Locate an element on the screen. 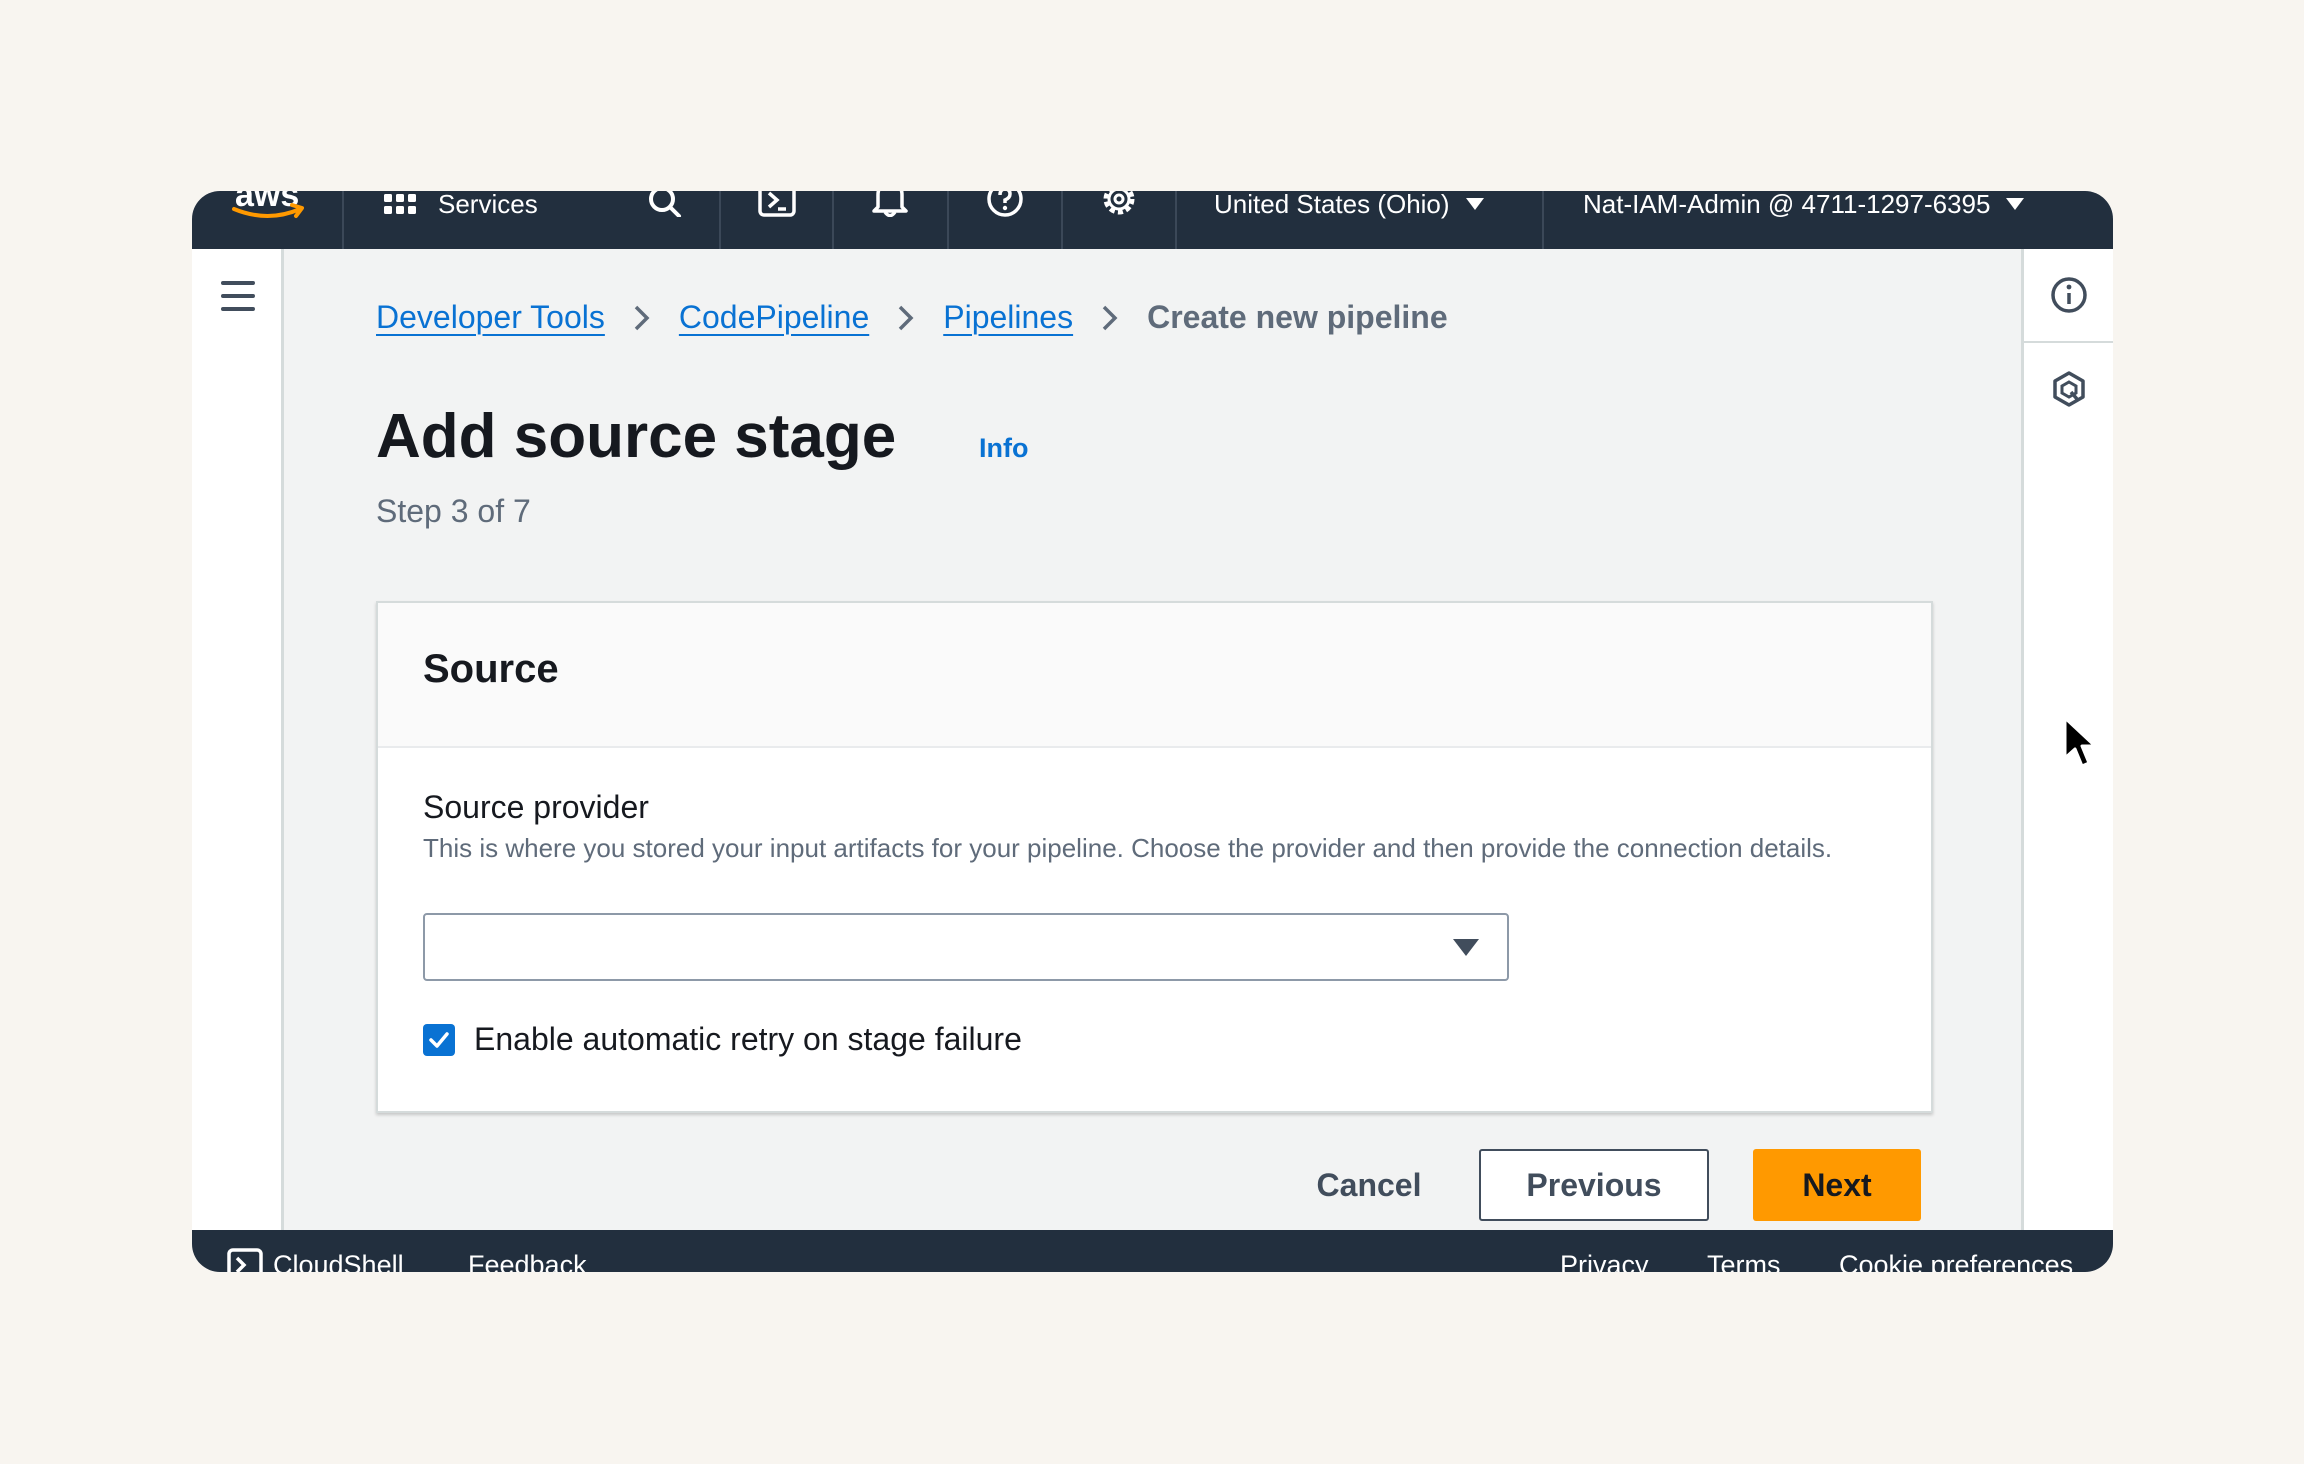 The height and width of the screenshot is (1464, 2304). grid-icon is located at coordinates (400, 204).